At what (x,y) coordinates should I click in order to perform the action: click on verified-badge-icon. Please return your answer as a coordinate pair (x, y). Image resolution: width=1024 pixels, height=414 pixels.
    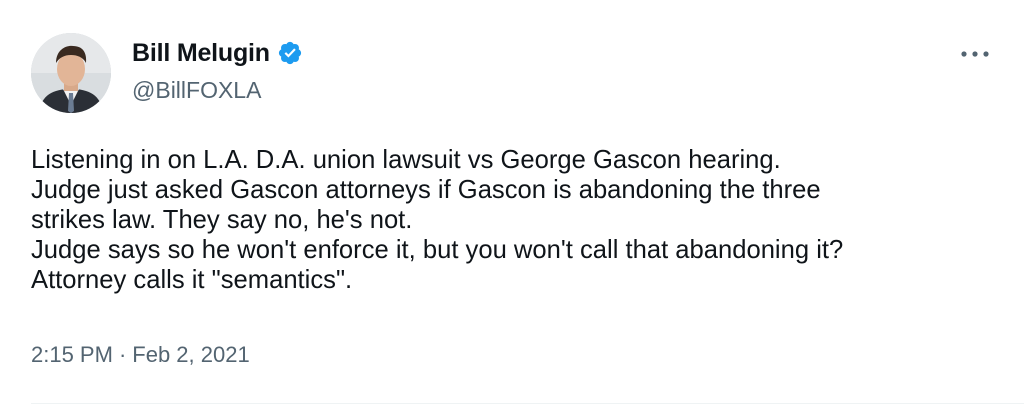
    Looking at the image, I should click on (290, 53).